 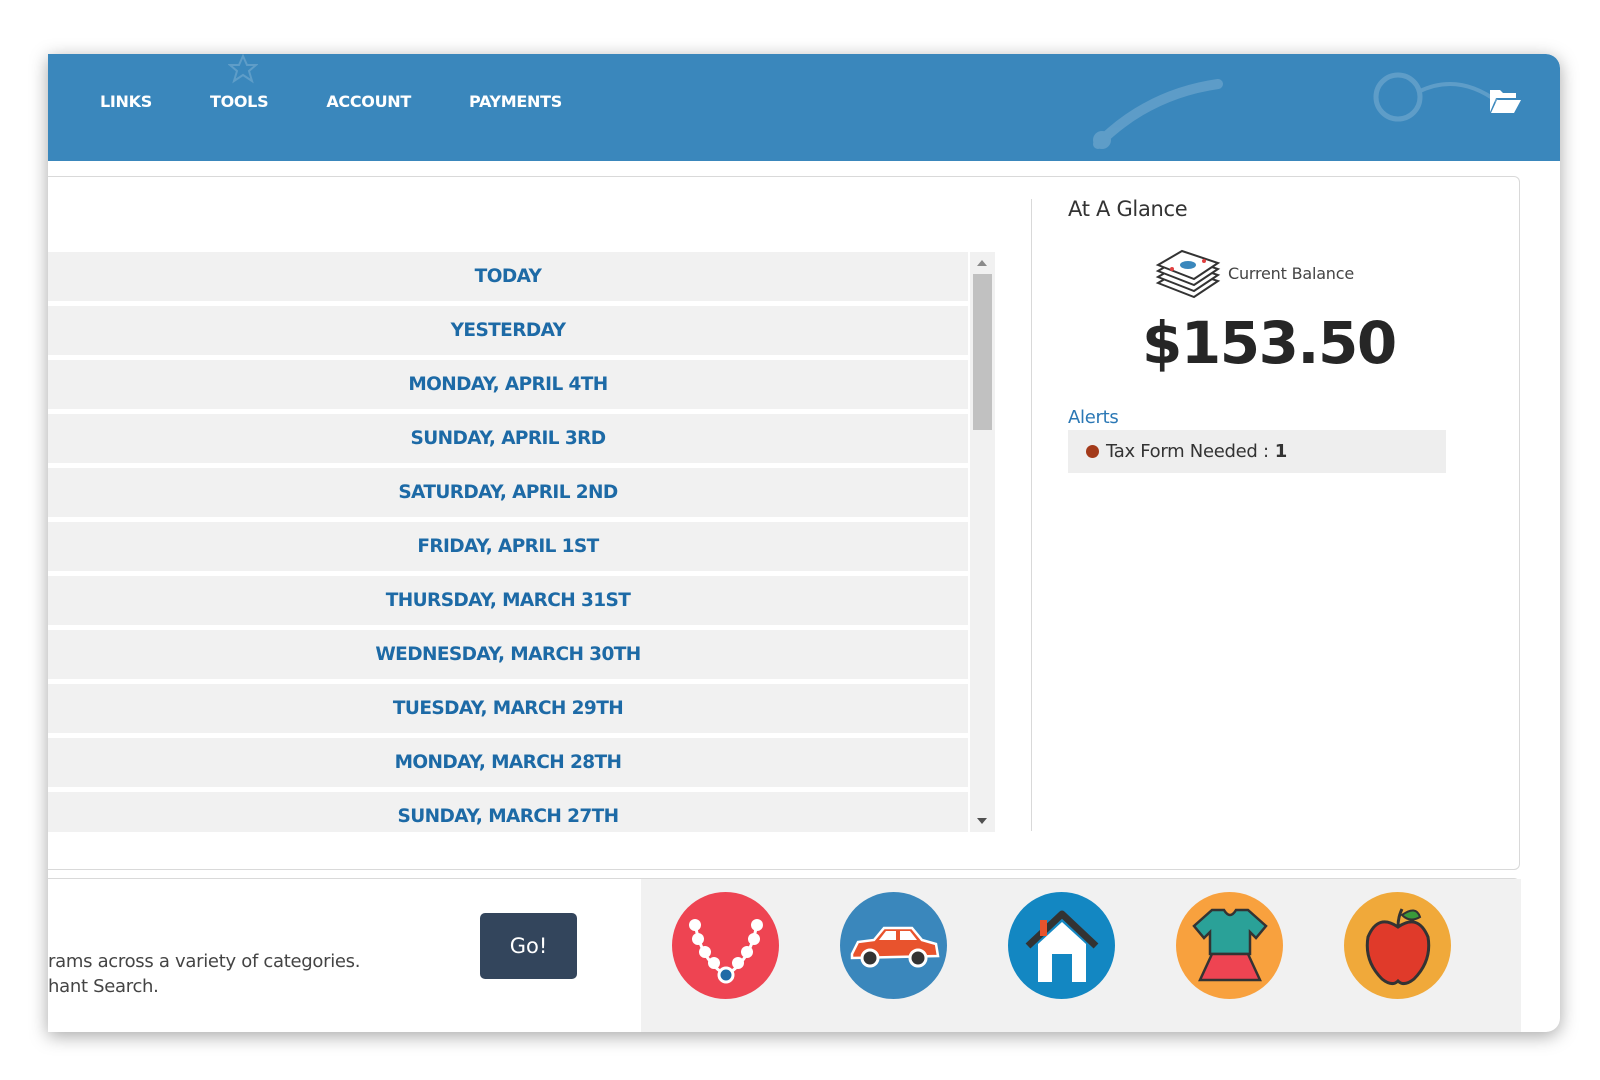 I want to click on category-auto, so click(x=893, y=945).